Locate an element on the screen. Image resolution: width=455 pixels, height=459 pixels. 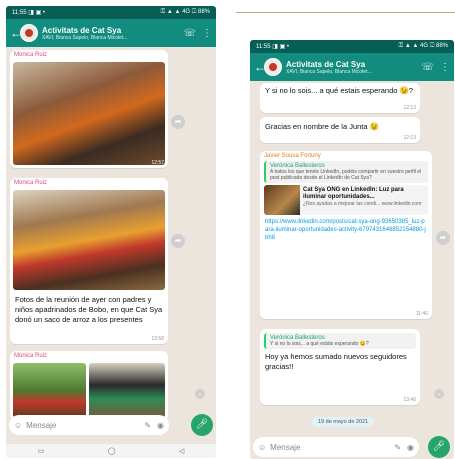
message-time: 11:46 is located at coordinates (421, 314).